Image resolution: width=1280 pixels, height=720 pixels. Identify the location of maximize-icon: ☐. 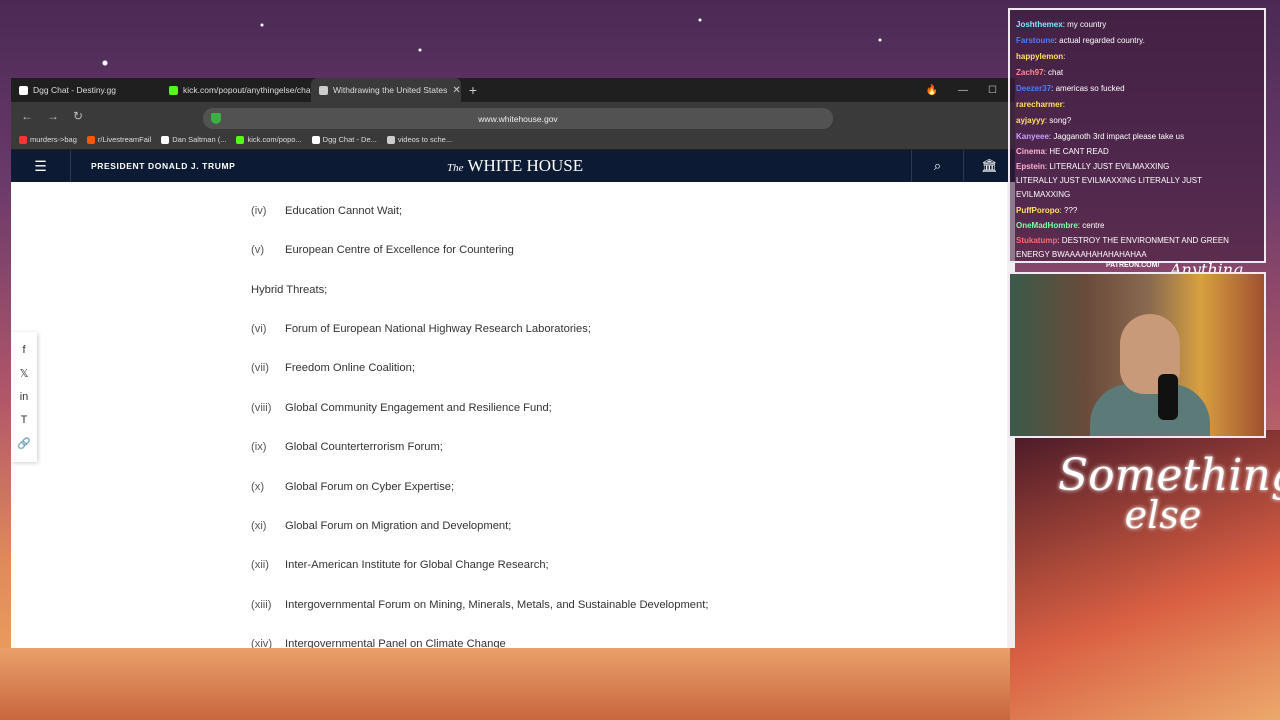
(992, 90).